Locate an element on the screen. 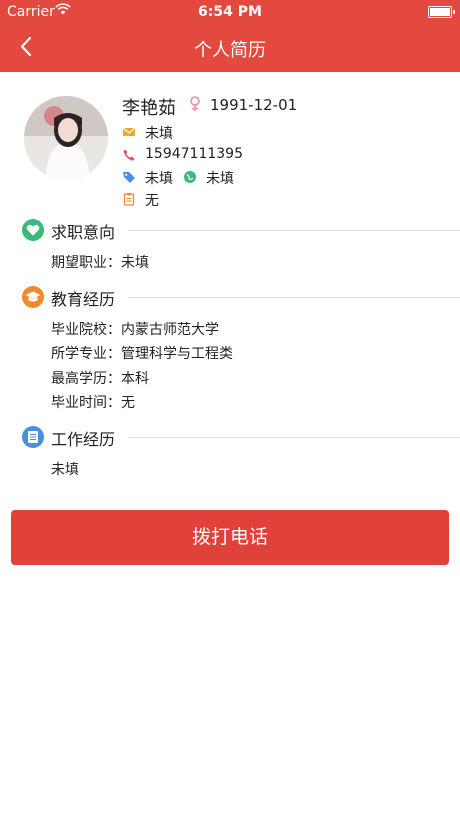 This screenshot has height=818, width=460. mail-icon is located at coordinates (129, 132).